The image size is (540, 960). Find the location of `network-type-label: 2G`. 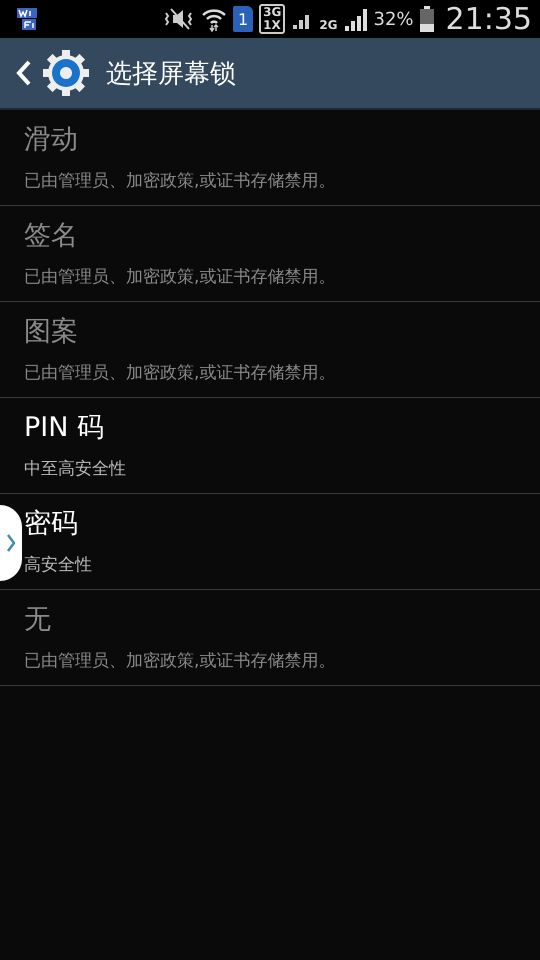

network-type-label: 2G is located at coordinates (328, 25).